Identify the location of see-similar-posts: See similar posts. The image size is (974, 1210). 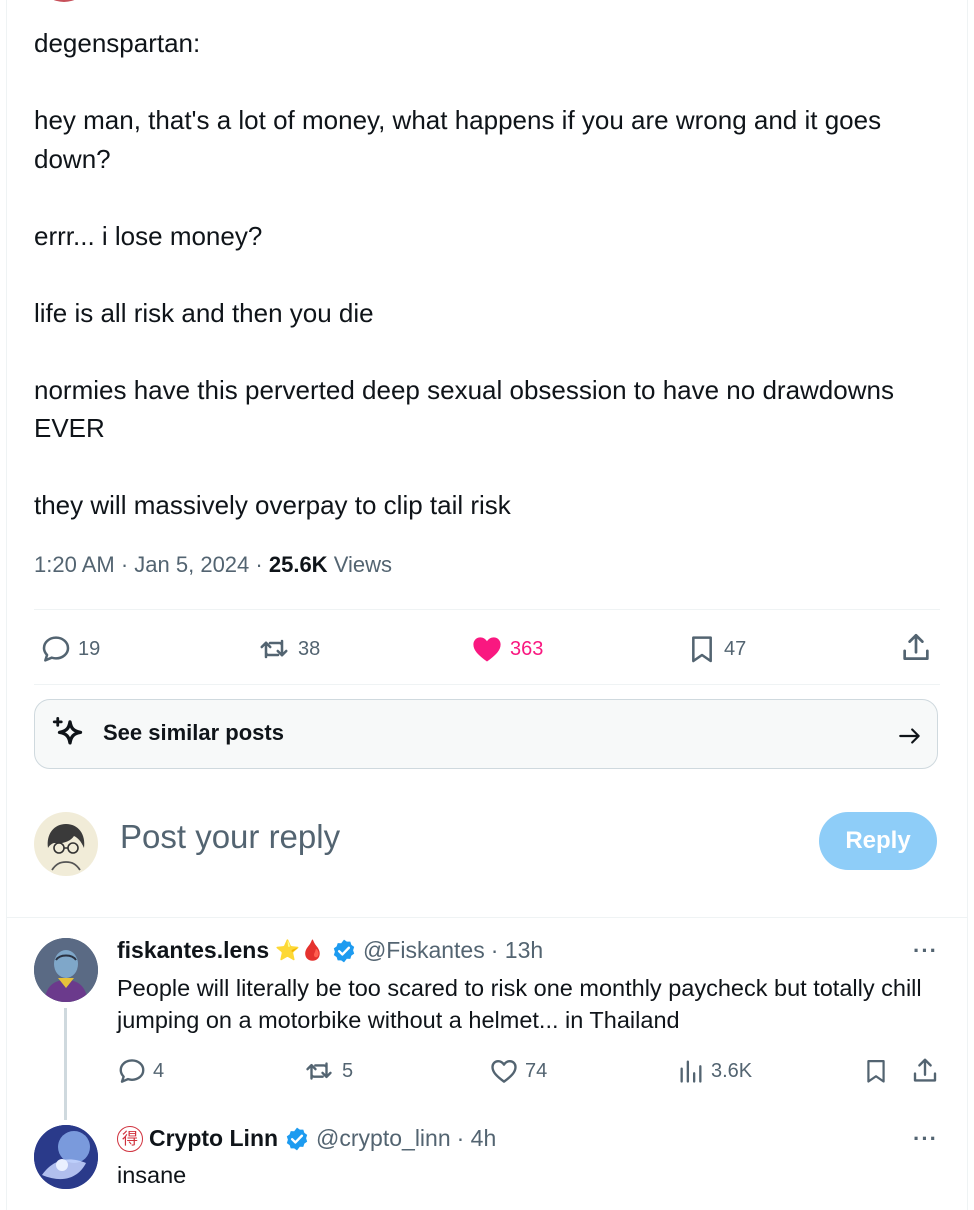
(486, 734).